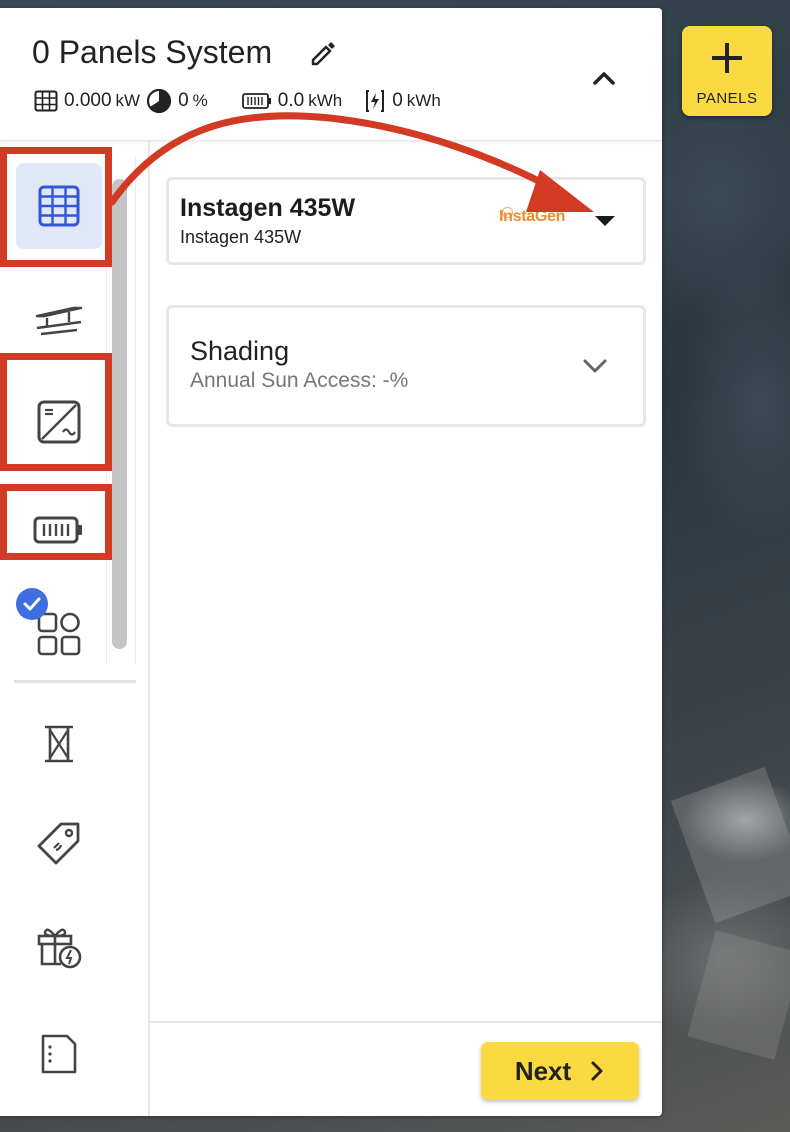 The image size is (790, 1132). Describe the element at coordinates (241, 237) in the screenshot. I see `module-subtitle: Instagen 435W` at that location.